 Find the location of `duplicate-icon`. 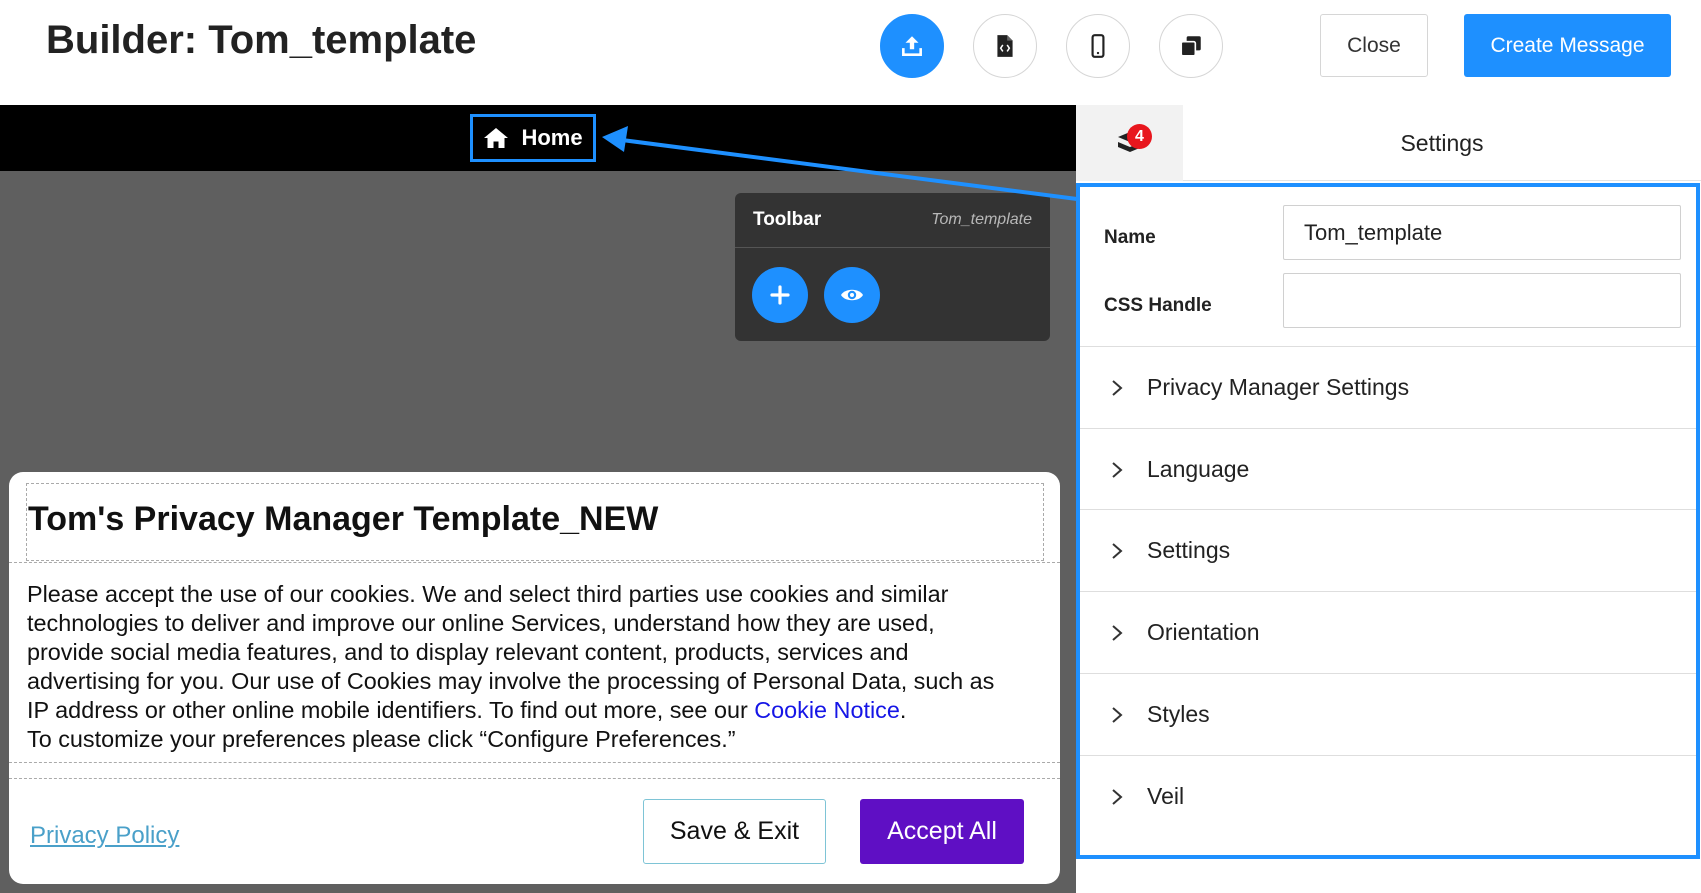

duplicate-icon is located at coordinates (1190, 46).